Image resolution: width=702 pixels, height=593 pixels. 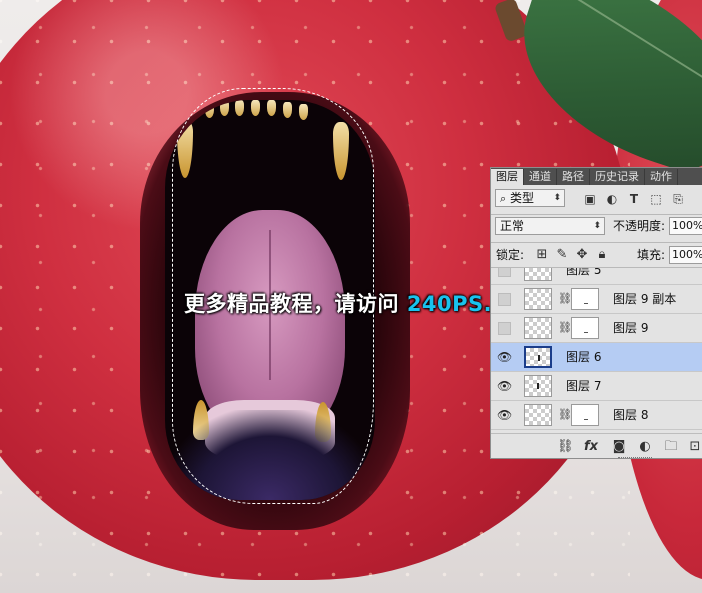 What do you see at coordinates (617, 177) in the screenshot?
I see `tab-history: 历史记录` at bounding box center [617, 177].